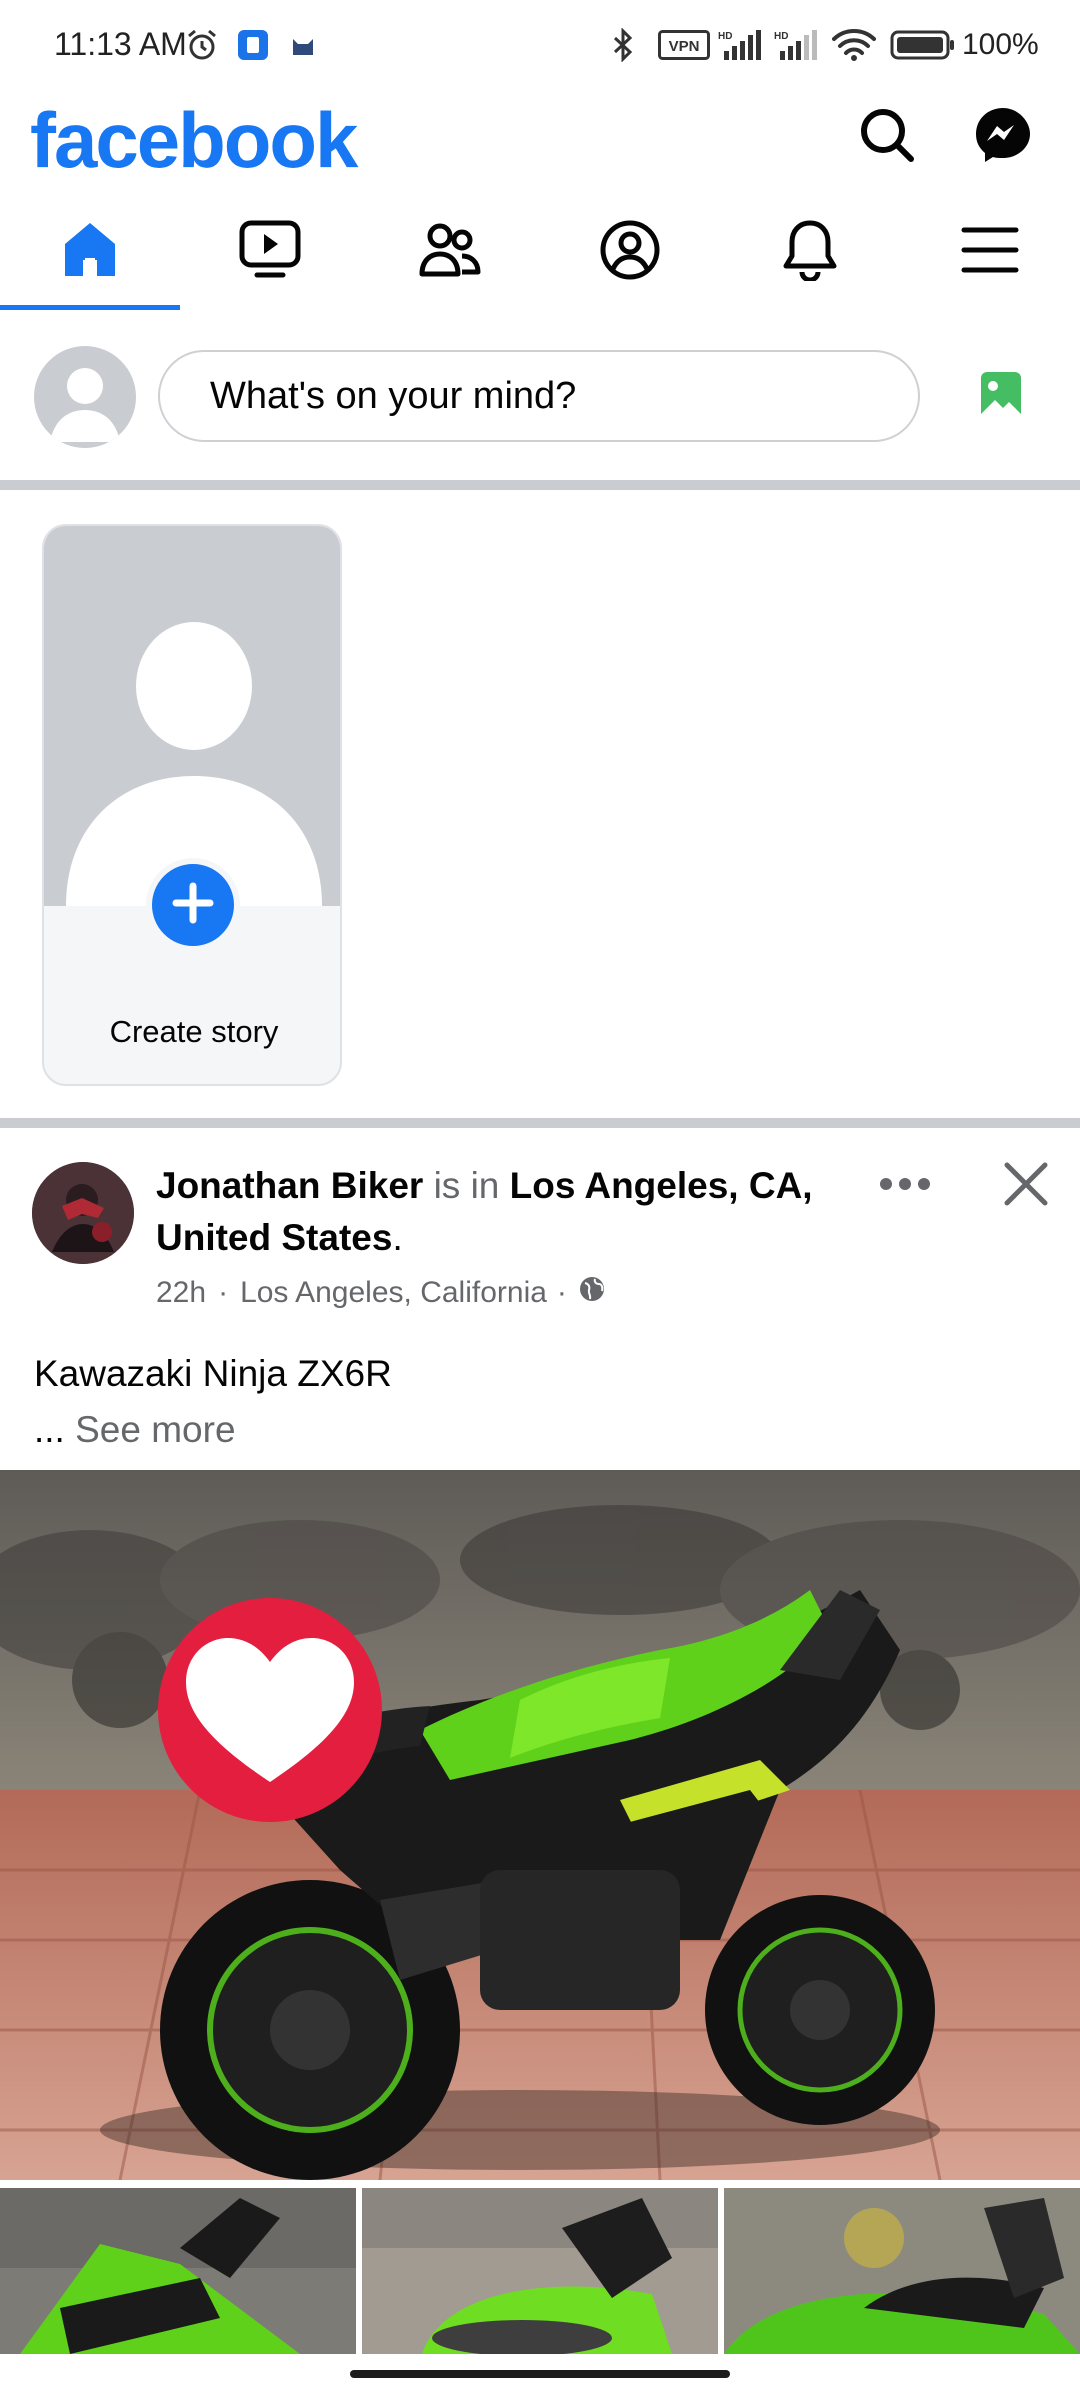  What do you see at coordinates (923, 45) in the screenshot?
I see `battery-icon` at bounding box center [923, 45].